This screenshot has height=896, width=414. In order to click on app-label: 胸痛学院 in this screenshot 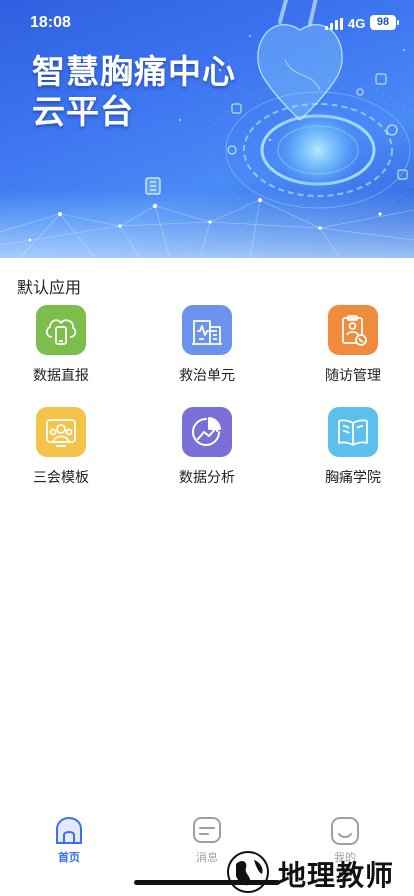, I will do `click(353, 477)`.